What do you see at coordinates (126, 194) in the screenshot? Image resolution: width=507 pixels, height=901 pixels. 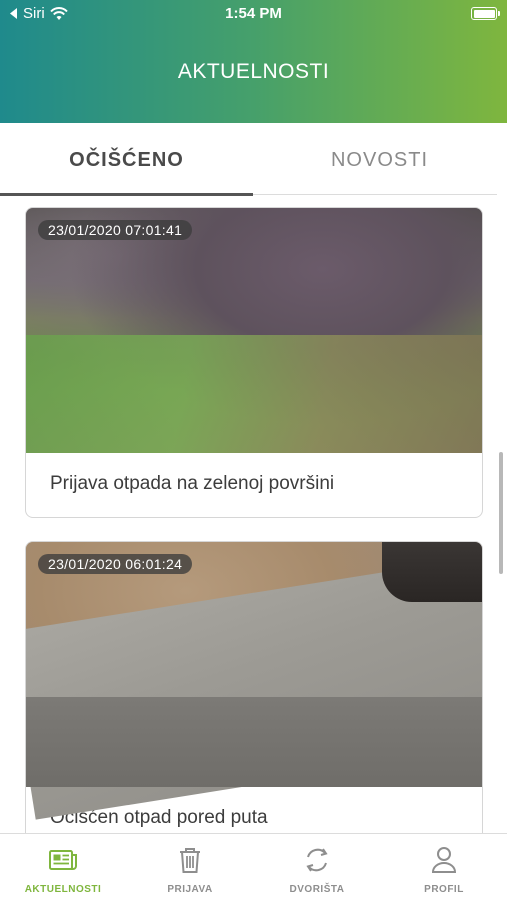 I see `active-tab-indicator` at bounding box center [126, 194].